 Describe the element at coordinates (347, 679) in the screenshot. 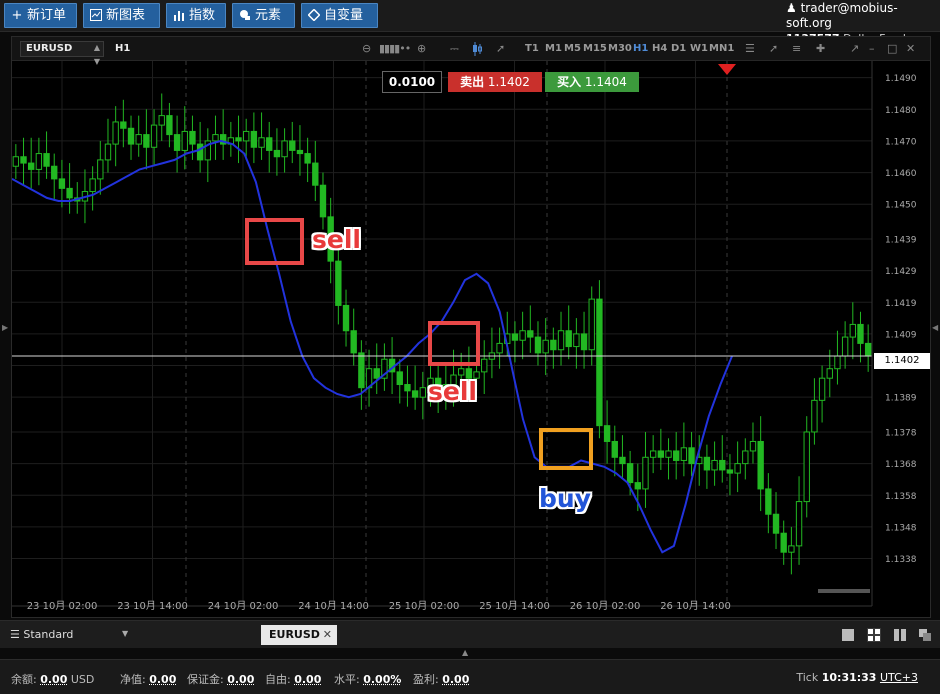

I see `margin-level-label: 水平:` at that location.